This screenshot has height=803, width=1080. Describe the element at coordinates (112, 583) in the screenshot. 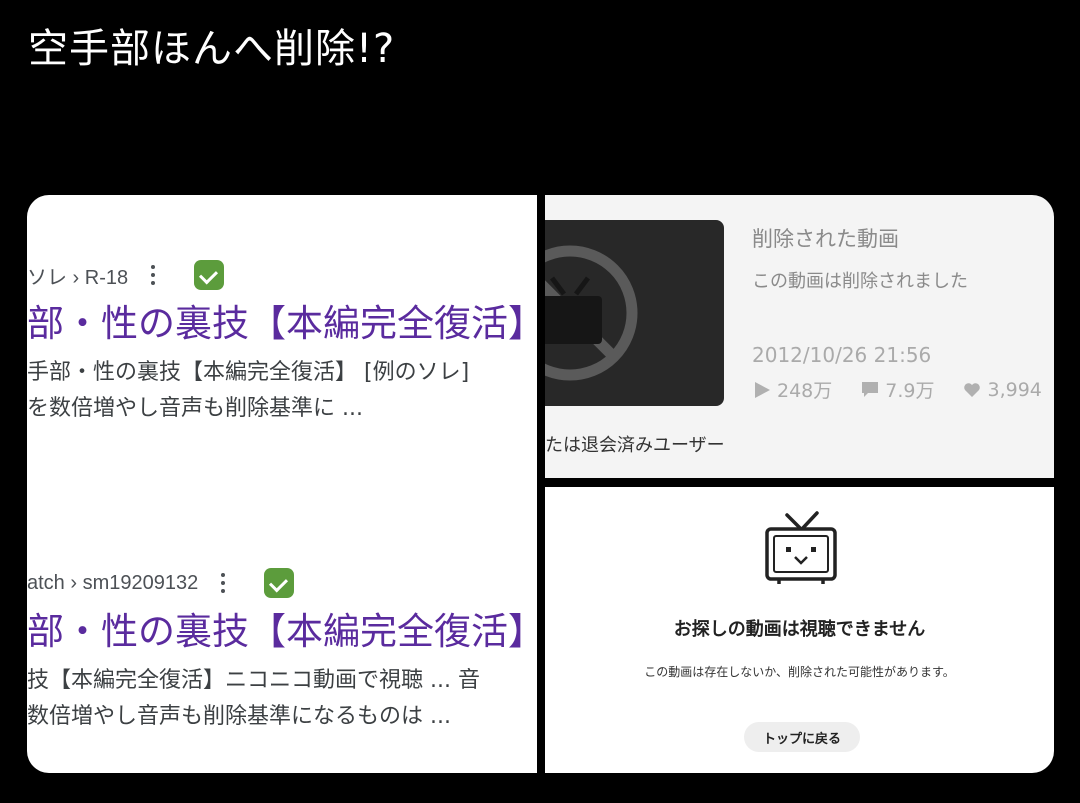

I see `result-breadcrumb: atch › sm19209132` at that location.